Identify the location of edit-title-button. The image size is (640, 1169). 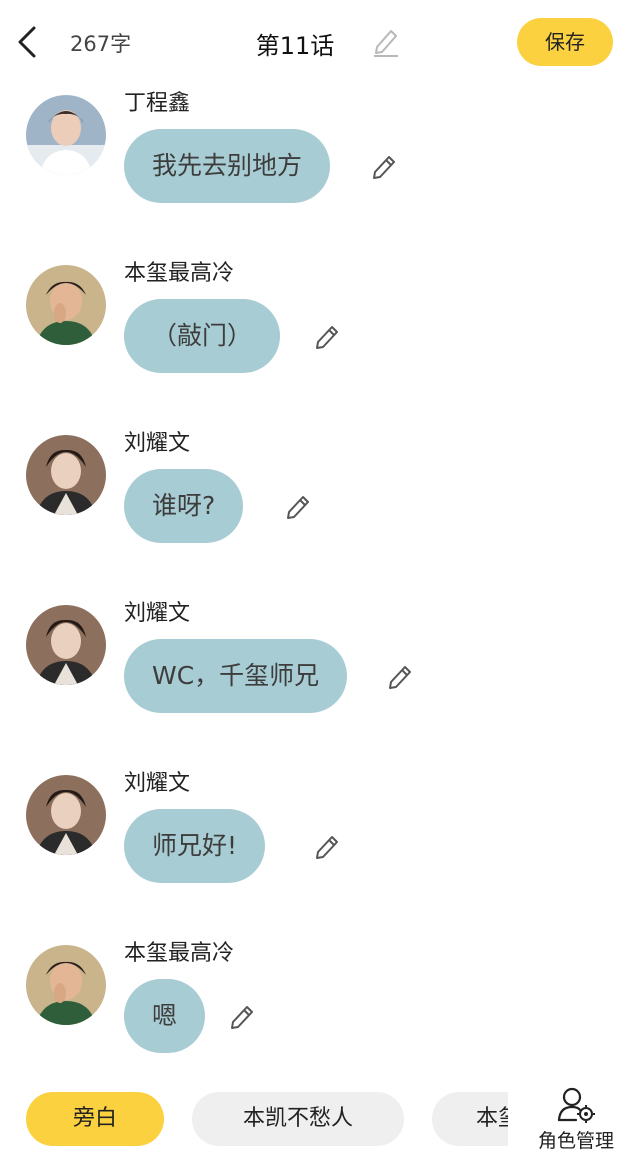
(386, 41).